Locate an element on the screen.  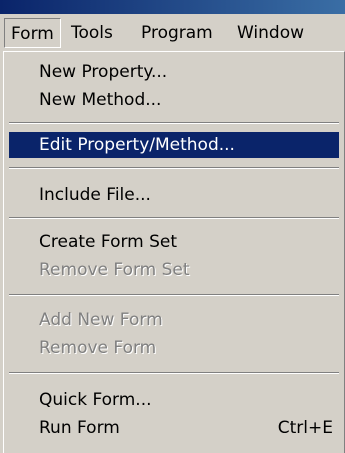
run-form-label: Run Form is located at coordinates (79, 428).